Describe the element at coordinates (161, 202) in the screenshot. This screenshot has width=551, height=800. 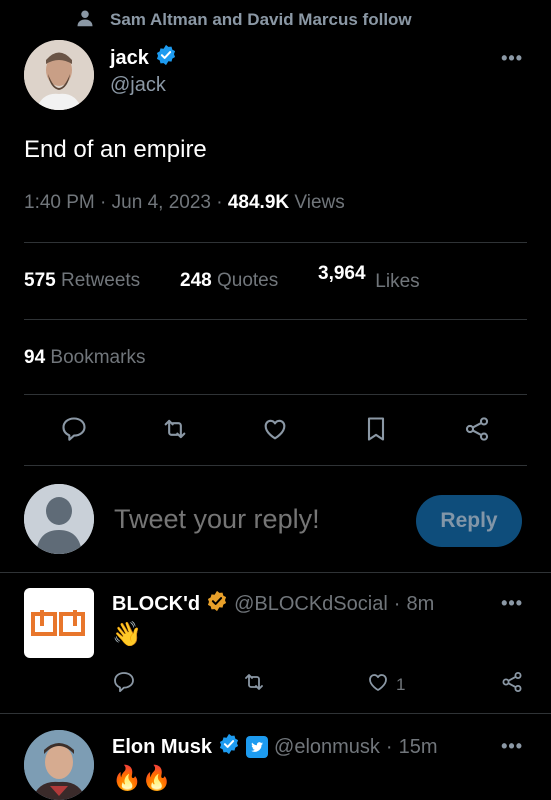
I see `tweet-date: Jun 4, 2023` at that location.